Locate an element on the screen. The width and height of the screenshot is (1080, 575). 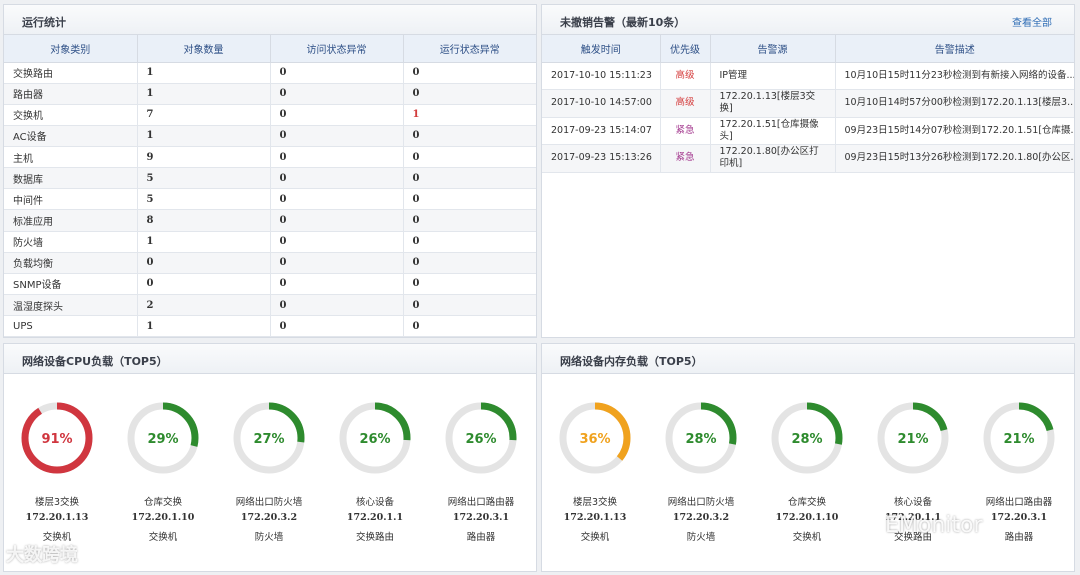
category-cell: SNMP设备 is located at coordinates (71, 284).